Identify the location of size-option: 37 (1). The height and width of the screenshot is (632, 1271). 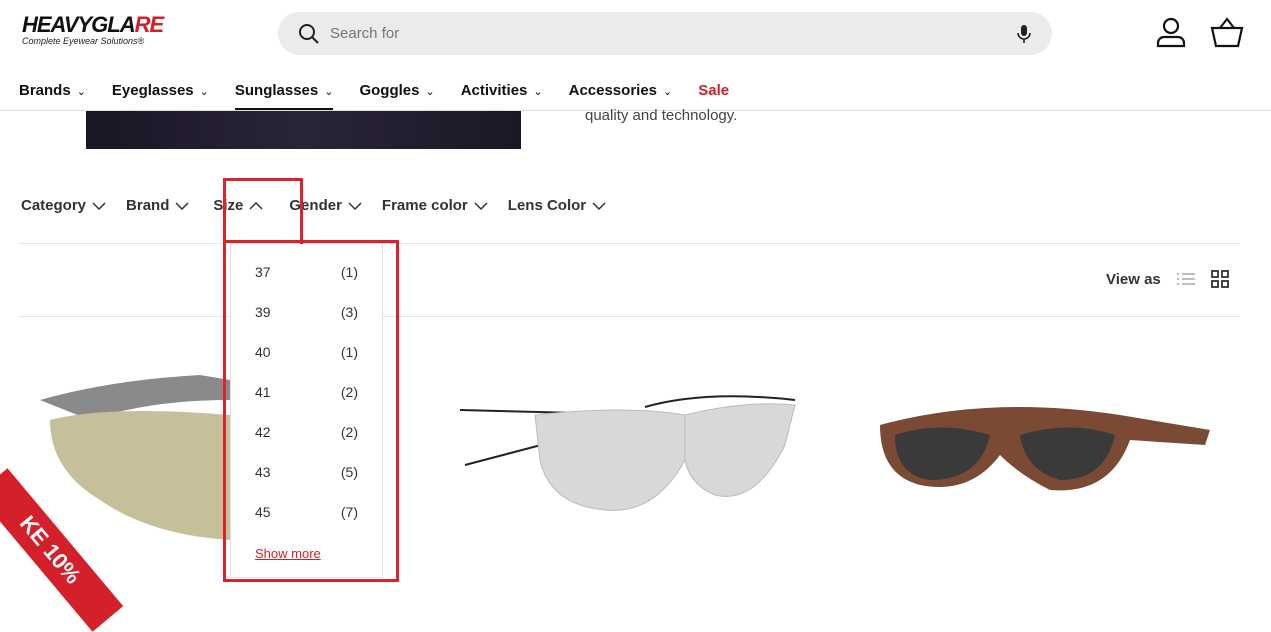
(306, 272).